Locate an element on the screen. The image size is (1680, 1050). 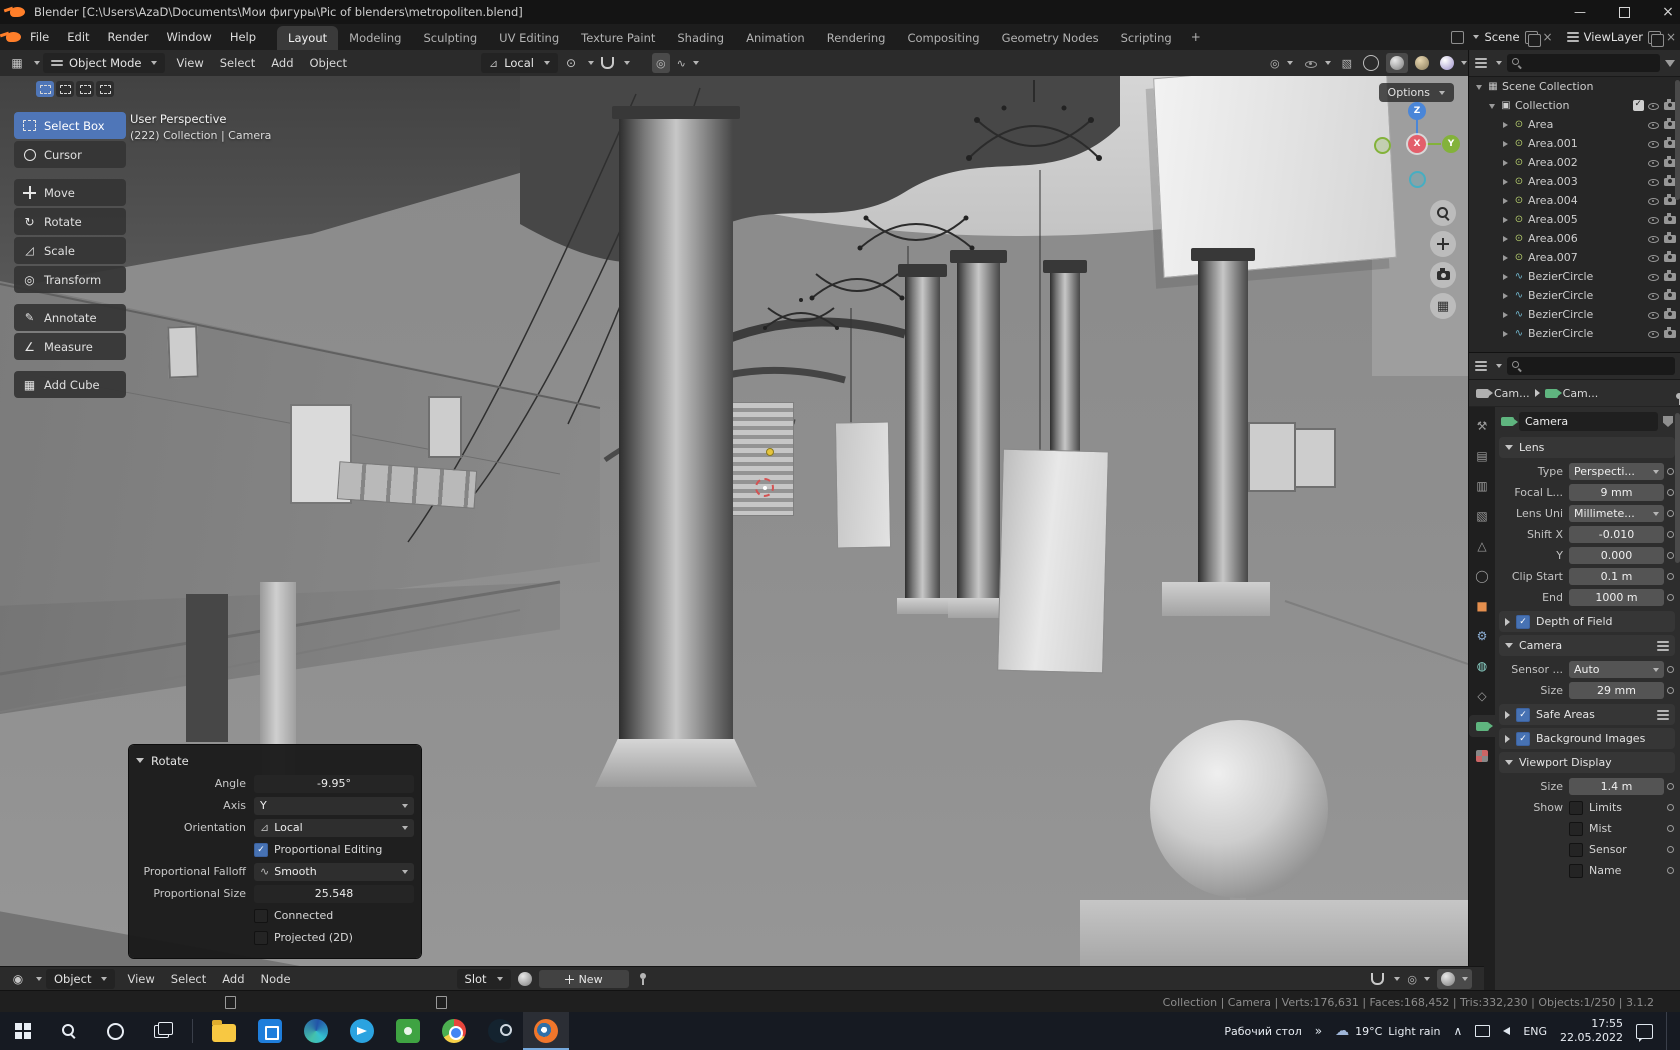
show-limits-checkbox is located at coordinates (1576, 807).